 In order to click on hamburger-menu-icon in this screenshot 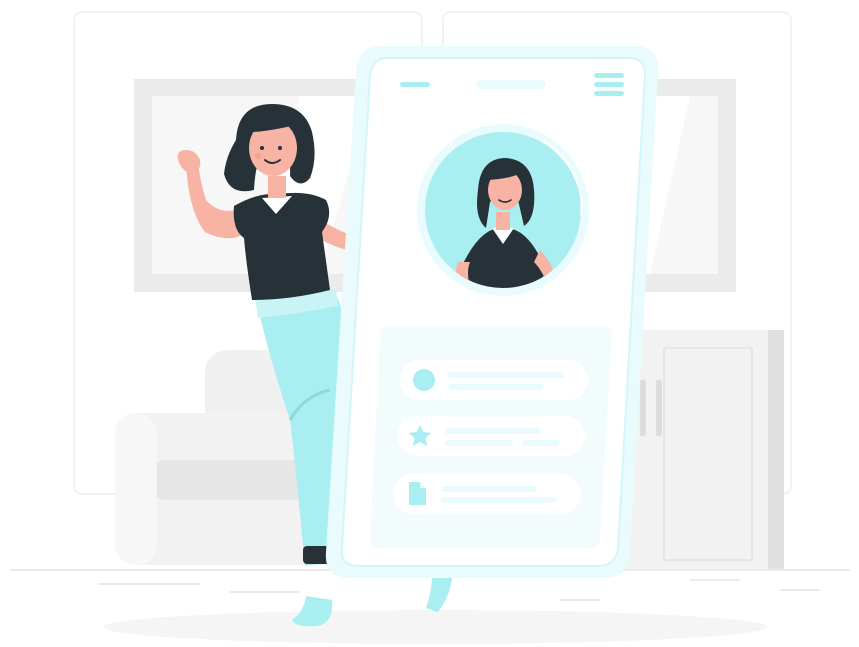, I will do `click(609, 84)`.